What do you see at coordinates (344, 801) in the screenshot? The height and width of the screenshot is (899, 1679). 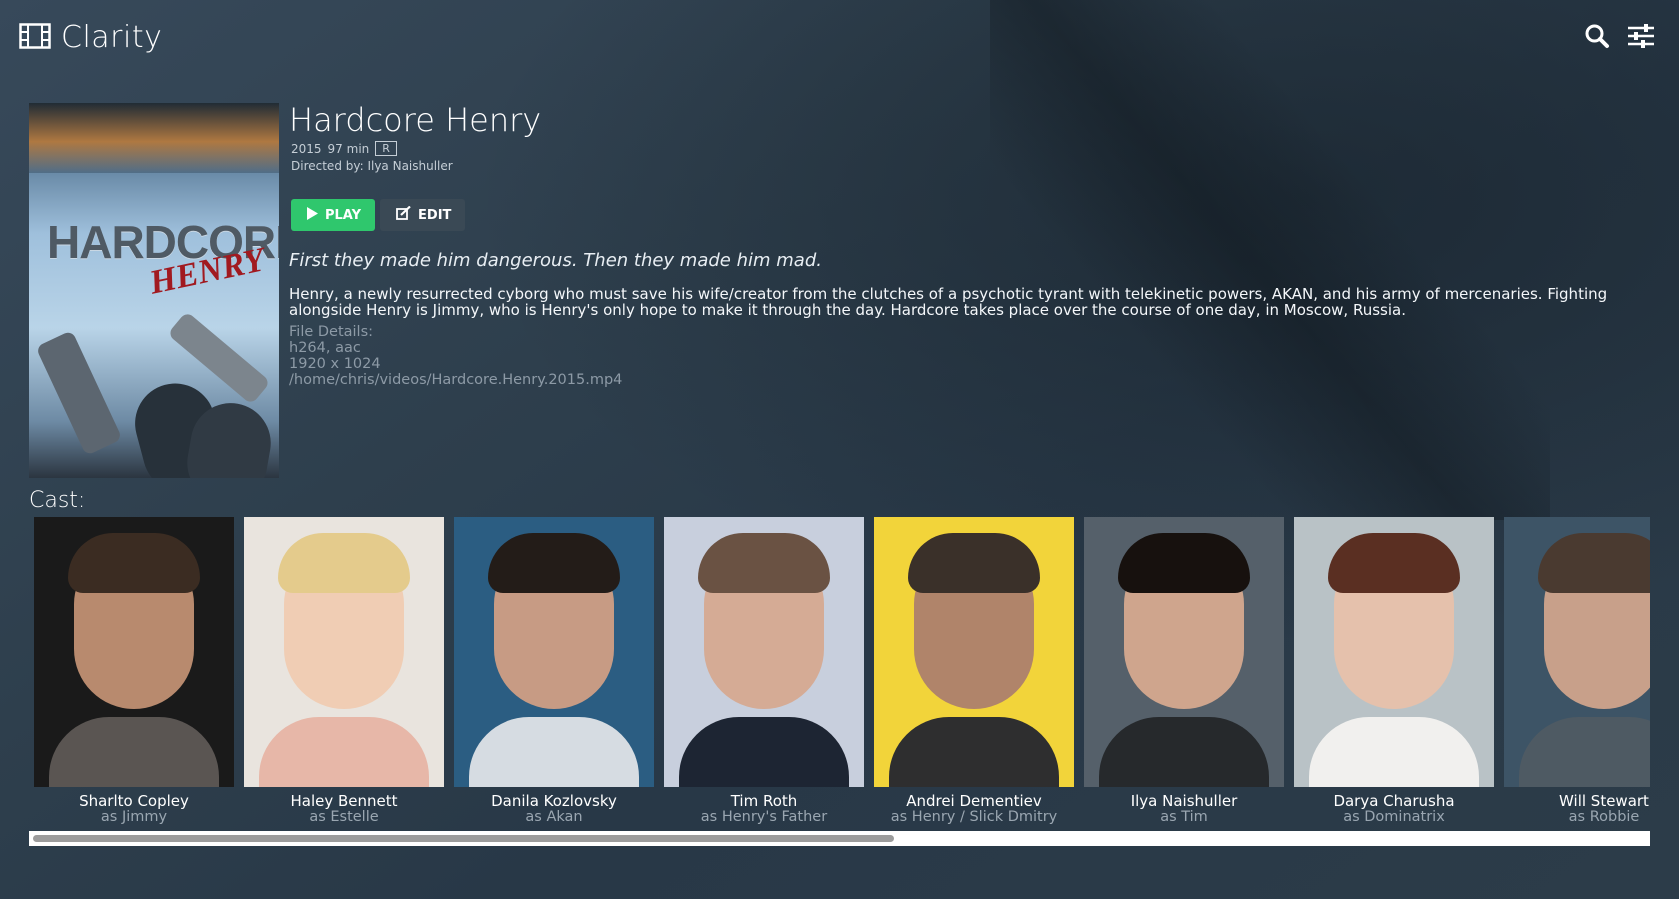 I see `cast-name: Haley Bennett` at bounding box center [344, 801].